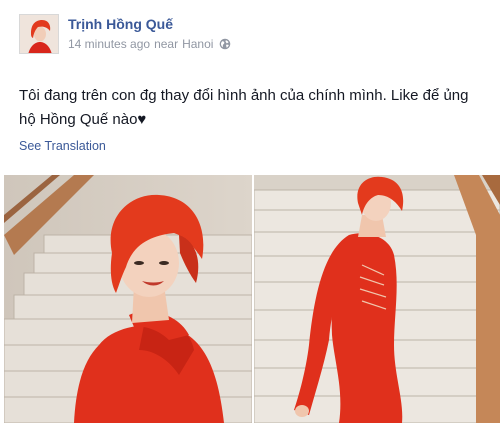  What do you see at coordinates (120, 24) in the screenshot?
I see `author-name: Trịnh Hồng Quế` at bounding box center [120, 24].